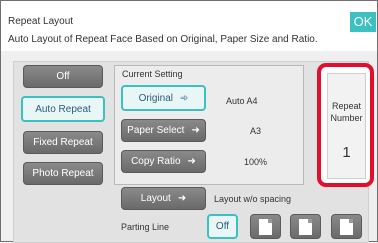 The width and height of the screenshot is (378, 243). I want to click on paper-select-arrow-icon: ➜, so click(195, 130).